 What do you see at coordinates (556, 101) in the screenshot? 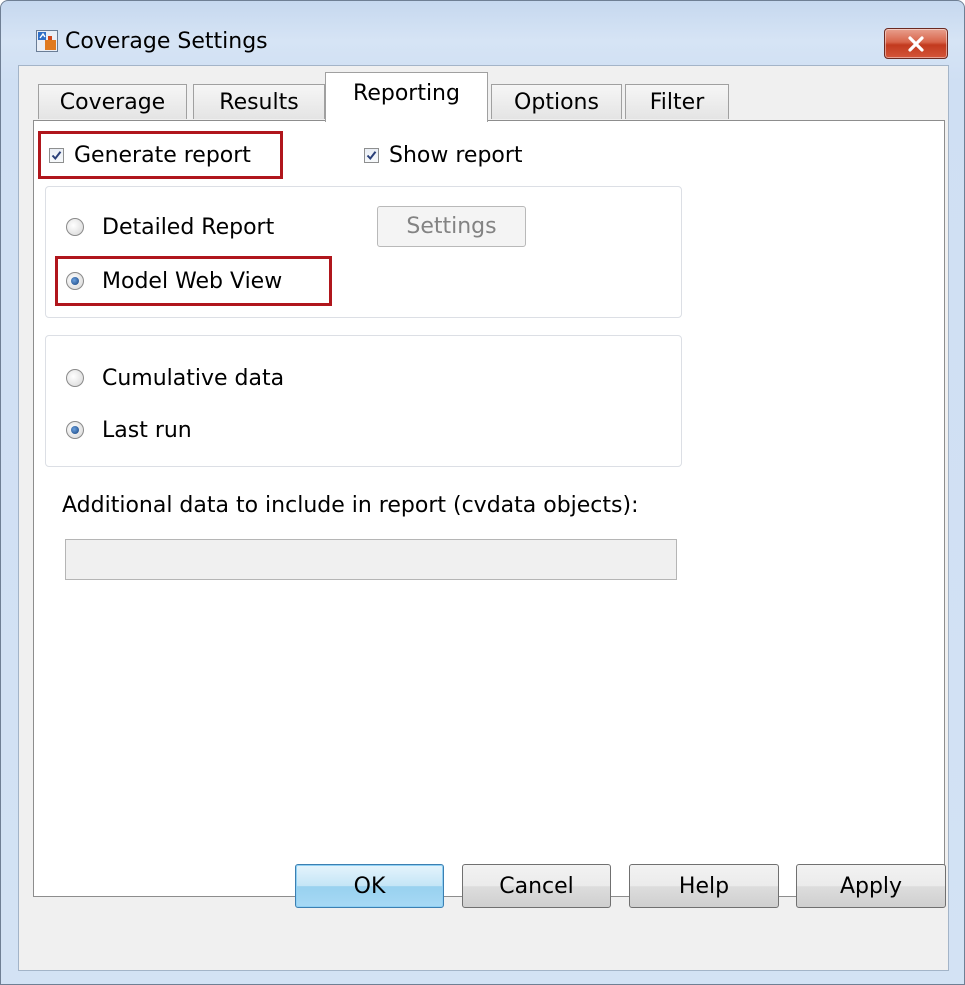
I see `tab-options: Options` at bounding box center [556, 101].